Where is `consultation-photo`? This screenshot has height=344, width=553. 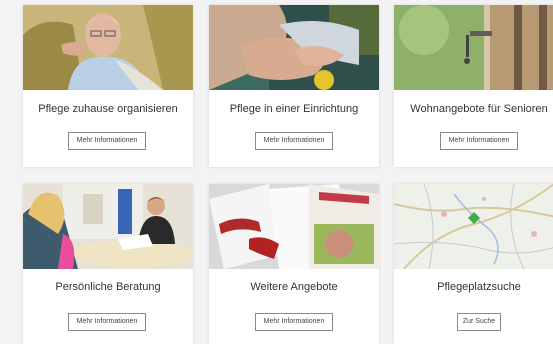 consultation-photo is located at coordinates (108, 226).